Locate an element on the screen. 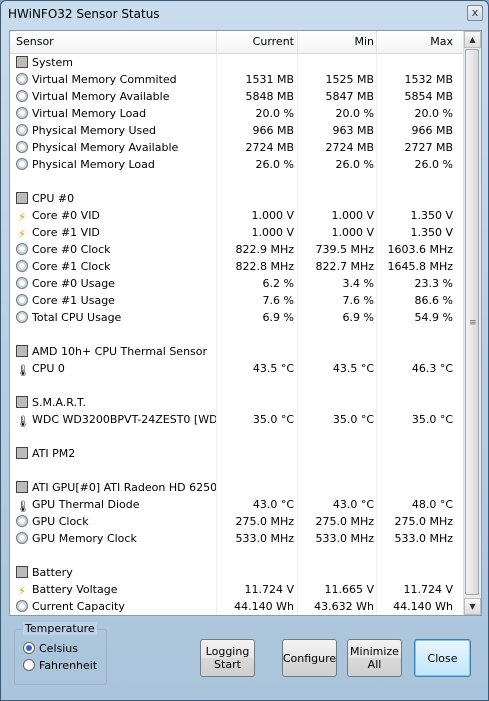 This screenshot has width=489, height=701. value-max: 20.0 % is located at coordinates (433, 113).